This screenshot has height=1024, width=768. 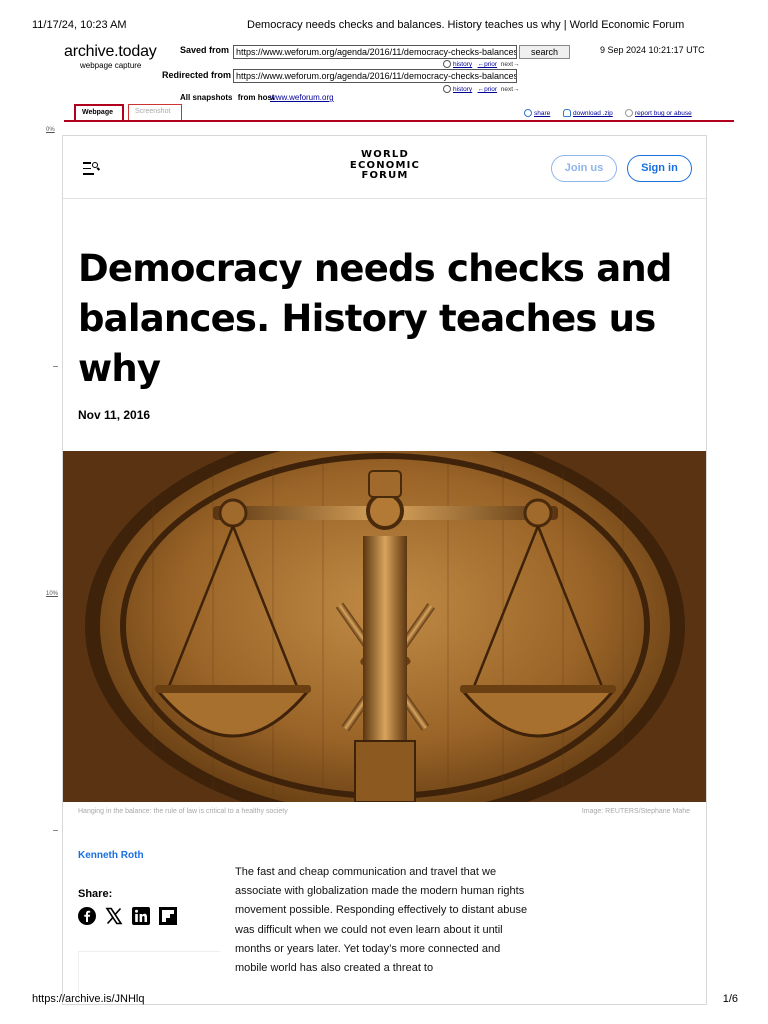 What do you see at coordinates (635, 811) in the screenshot?
I see `image-credit: Image: REUTERS/Stephane Mahe` at bounding box center [635, 811].